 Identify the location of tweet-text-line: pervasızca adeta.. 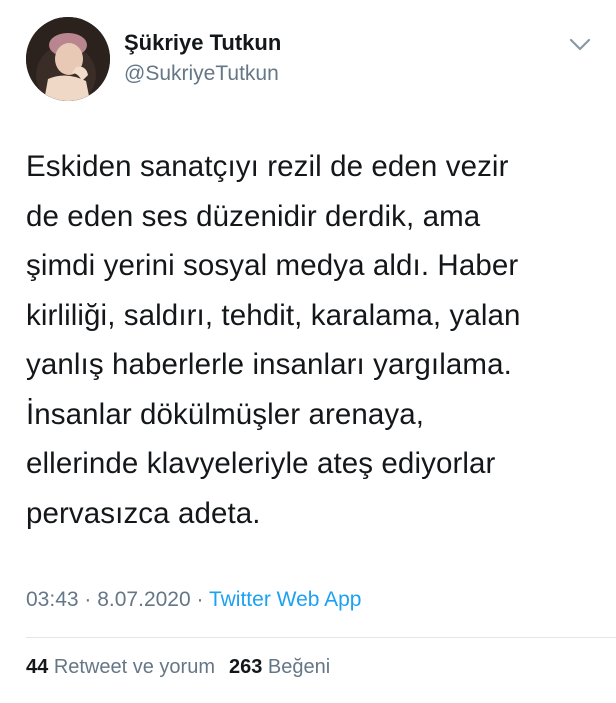
(143, 513).